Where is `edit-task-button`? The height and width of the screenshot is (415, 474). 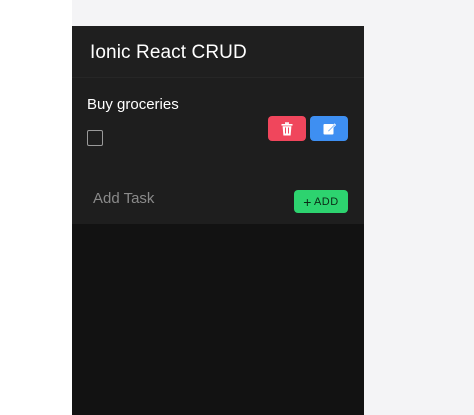 edit-task-button is located at coordinates (329, 128).